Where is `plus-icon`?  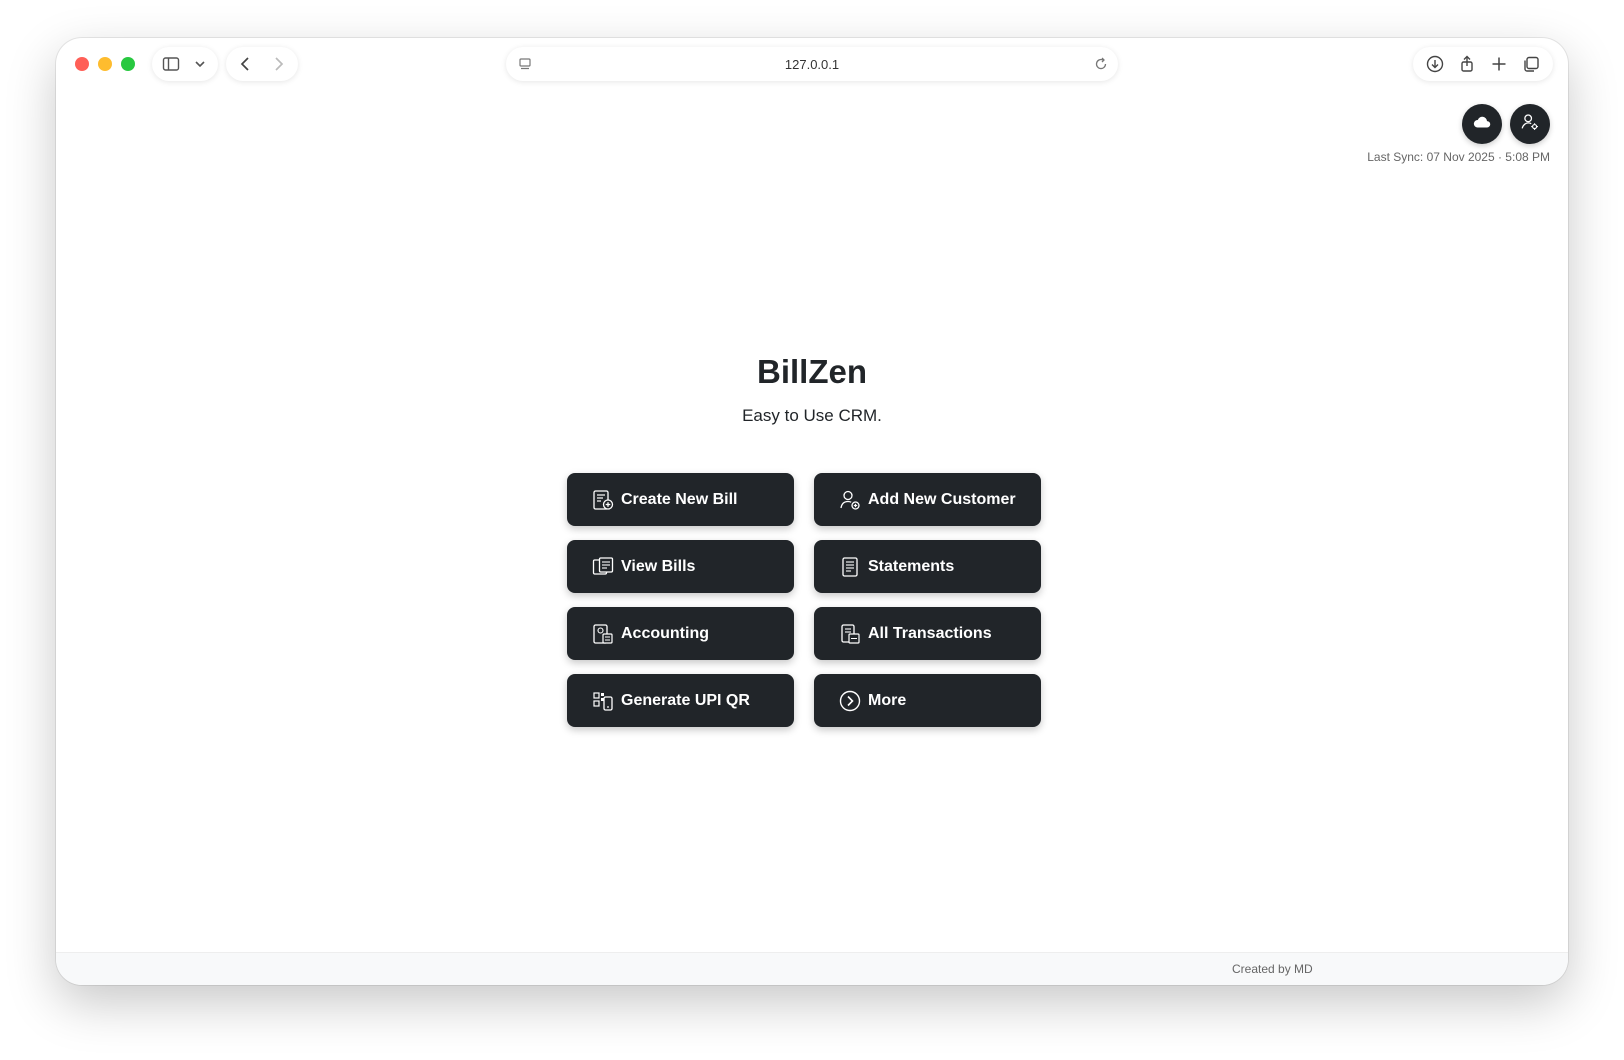
plus-icon is located at coordinates (1499, 64).